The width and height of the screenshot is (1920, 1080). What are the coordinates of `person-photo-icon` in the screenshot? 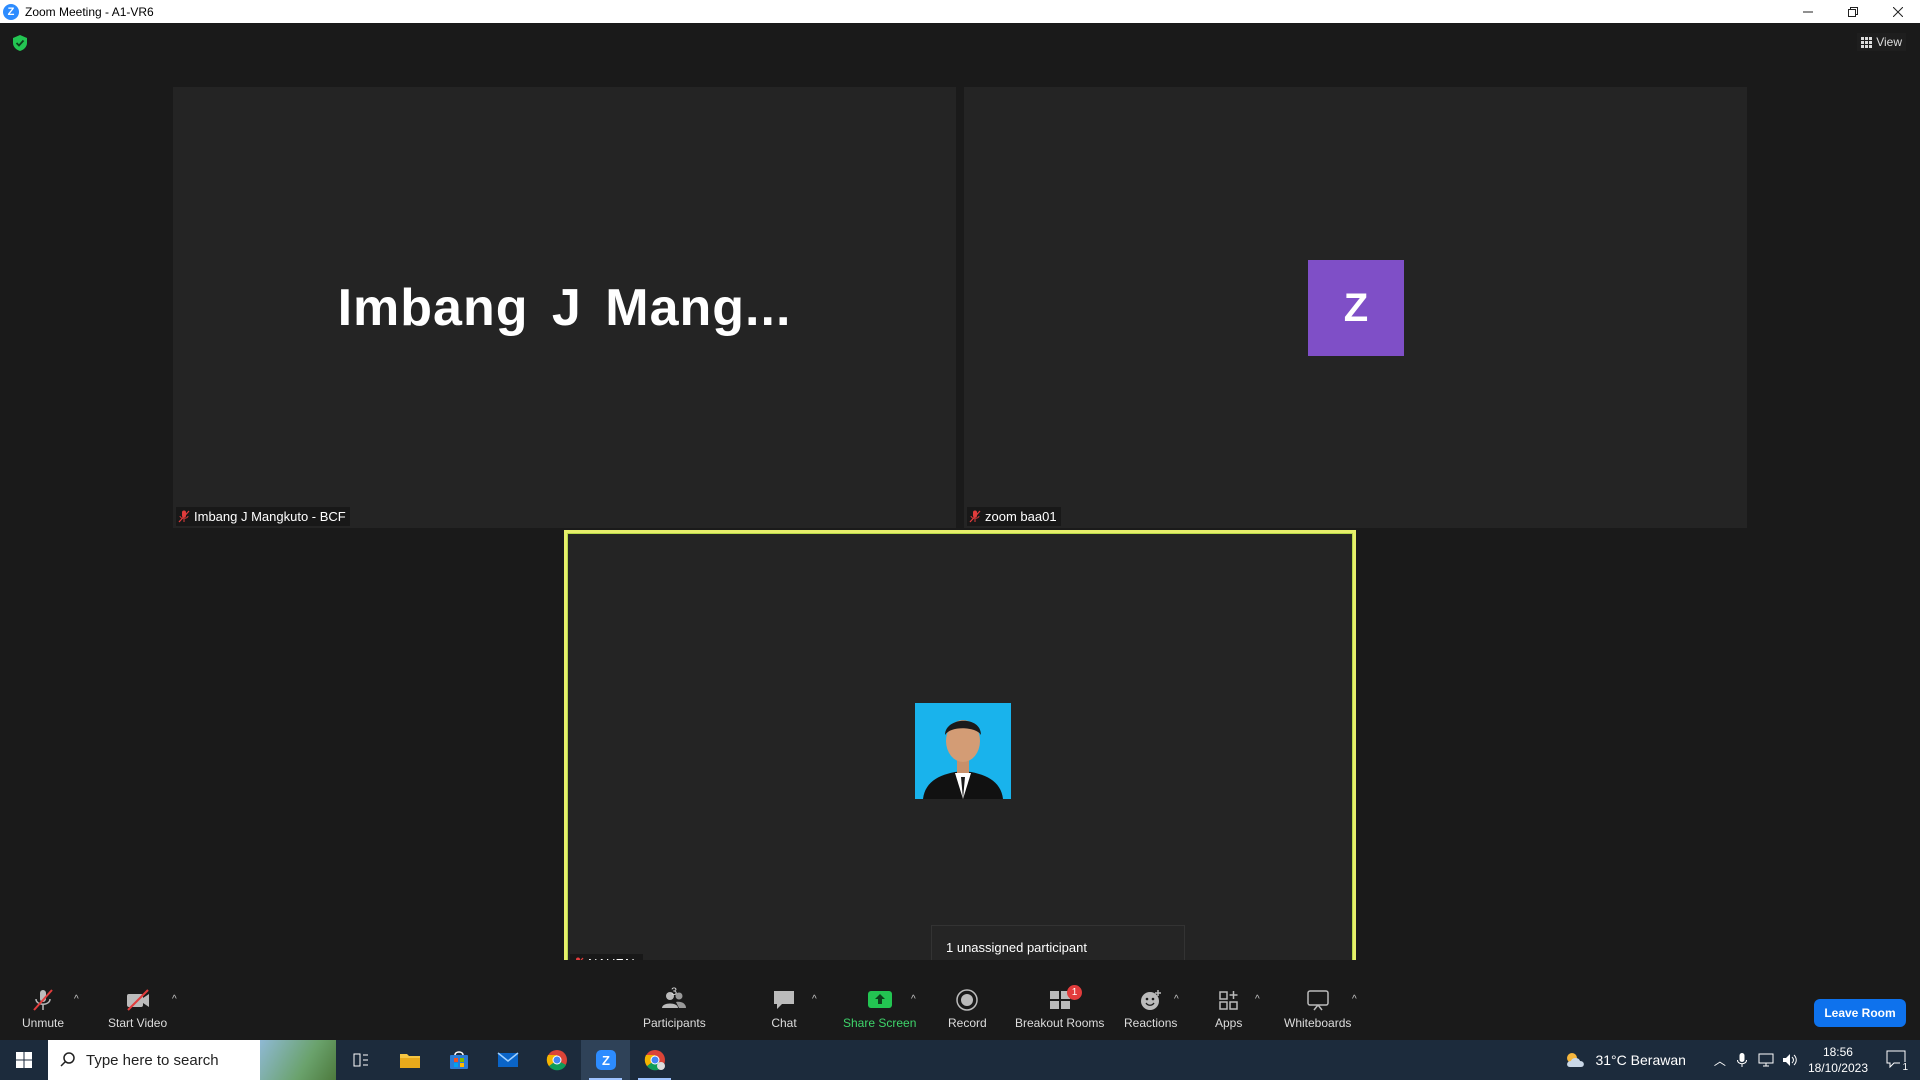 It's located at (963, 751).